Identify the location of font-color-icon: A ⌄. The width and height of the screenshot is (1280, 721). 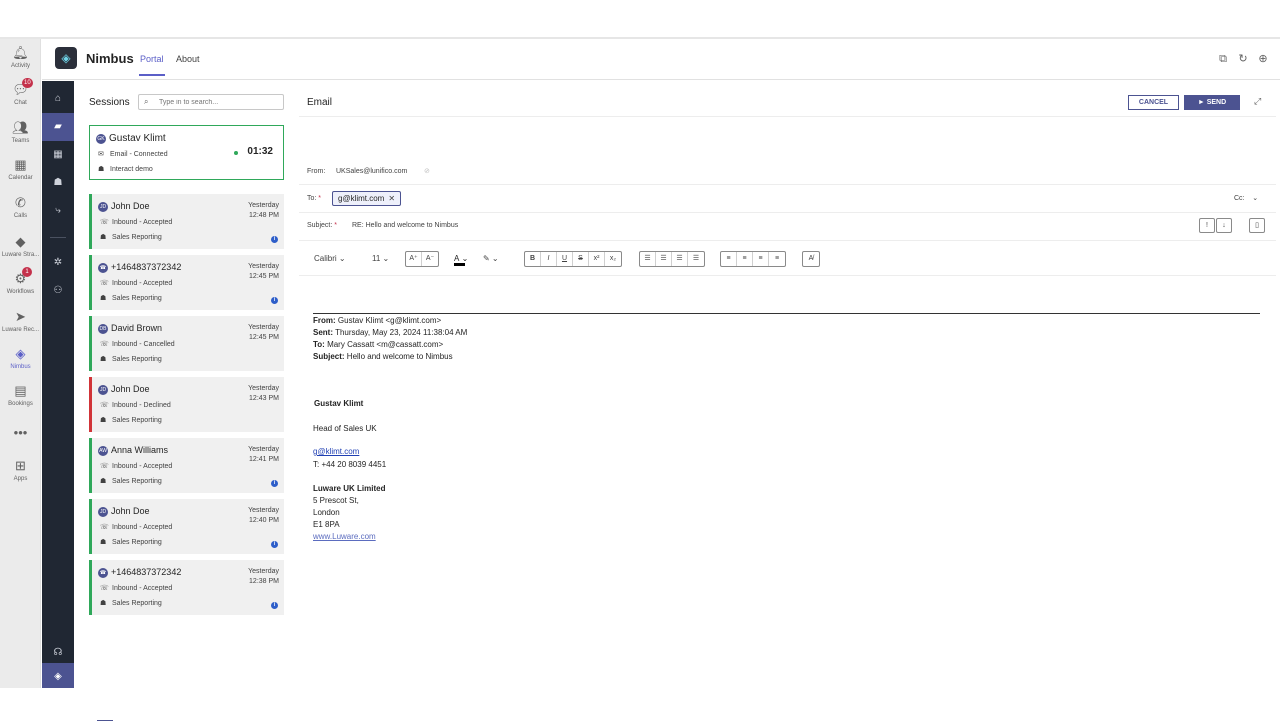
(461, 259).